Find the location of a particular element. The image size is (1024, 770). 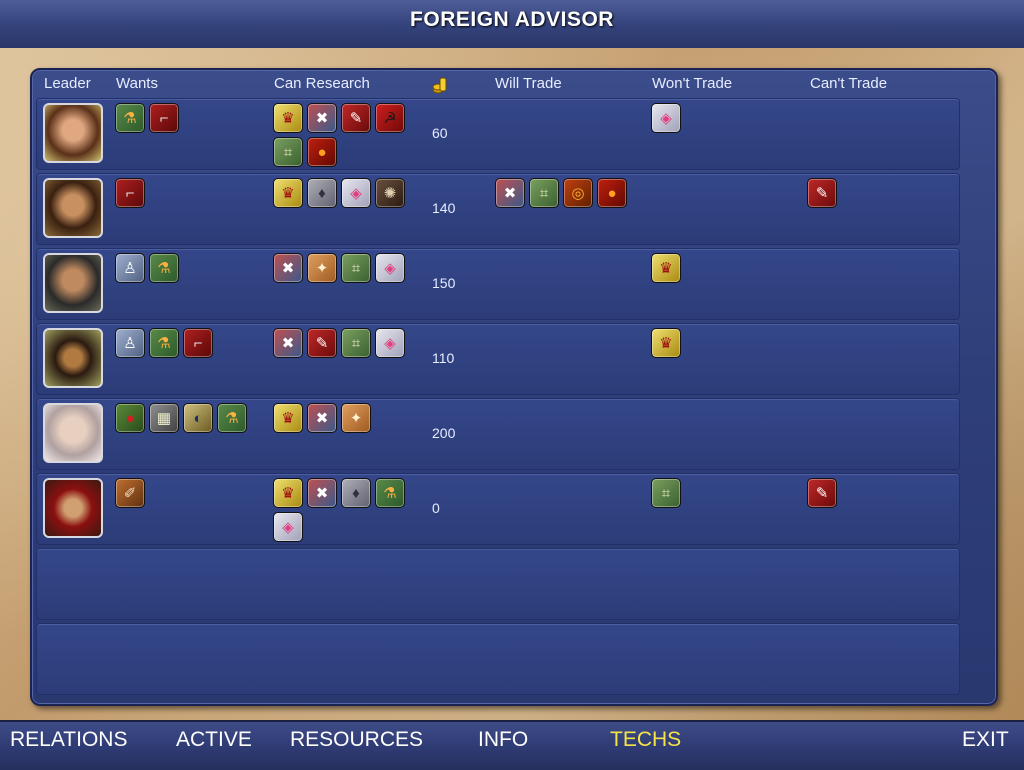

leader-row: ● ▦ ◐ ⚗ ♛ ✖ ✦ 200 is located at coordinates (498, 434).